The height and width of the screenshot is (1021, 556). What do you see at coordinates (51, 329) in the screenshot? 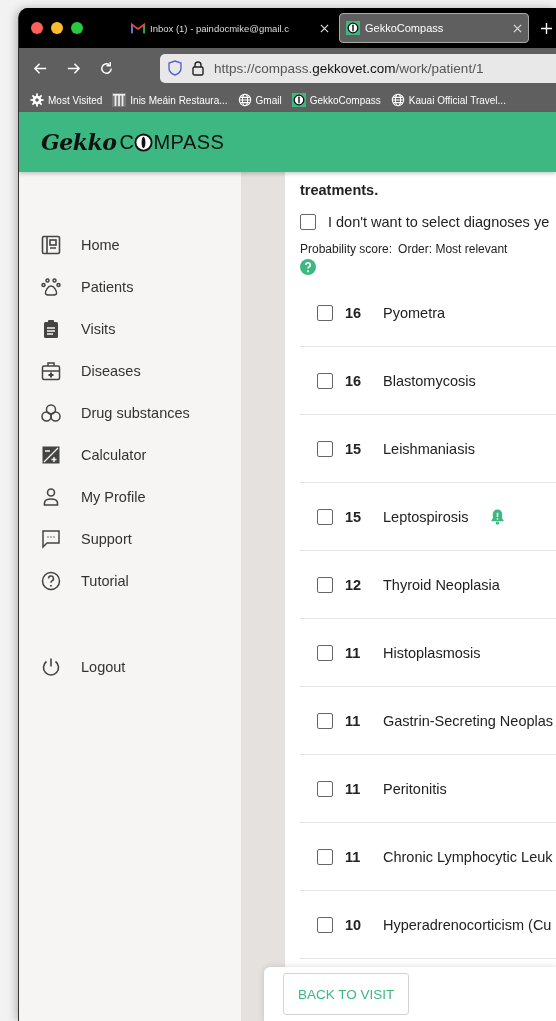
I see `clipboard-icon` at bounding box center [51, 329].